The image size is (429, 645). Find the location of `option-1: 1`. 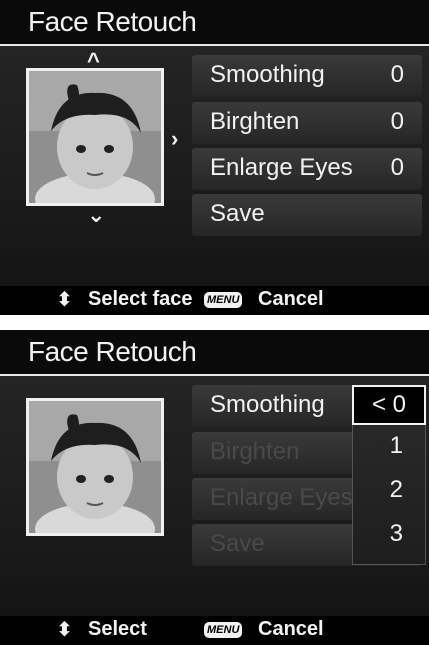

option-1: 1 is located at coordinates (396, 446).